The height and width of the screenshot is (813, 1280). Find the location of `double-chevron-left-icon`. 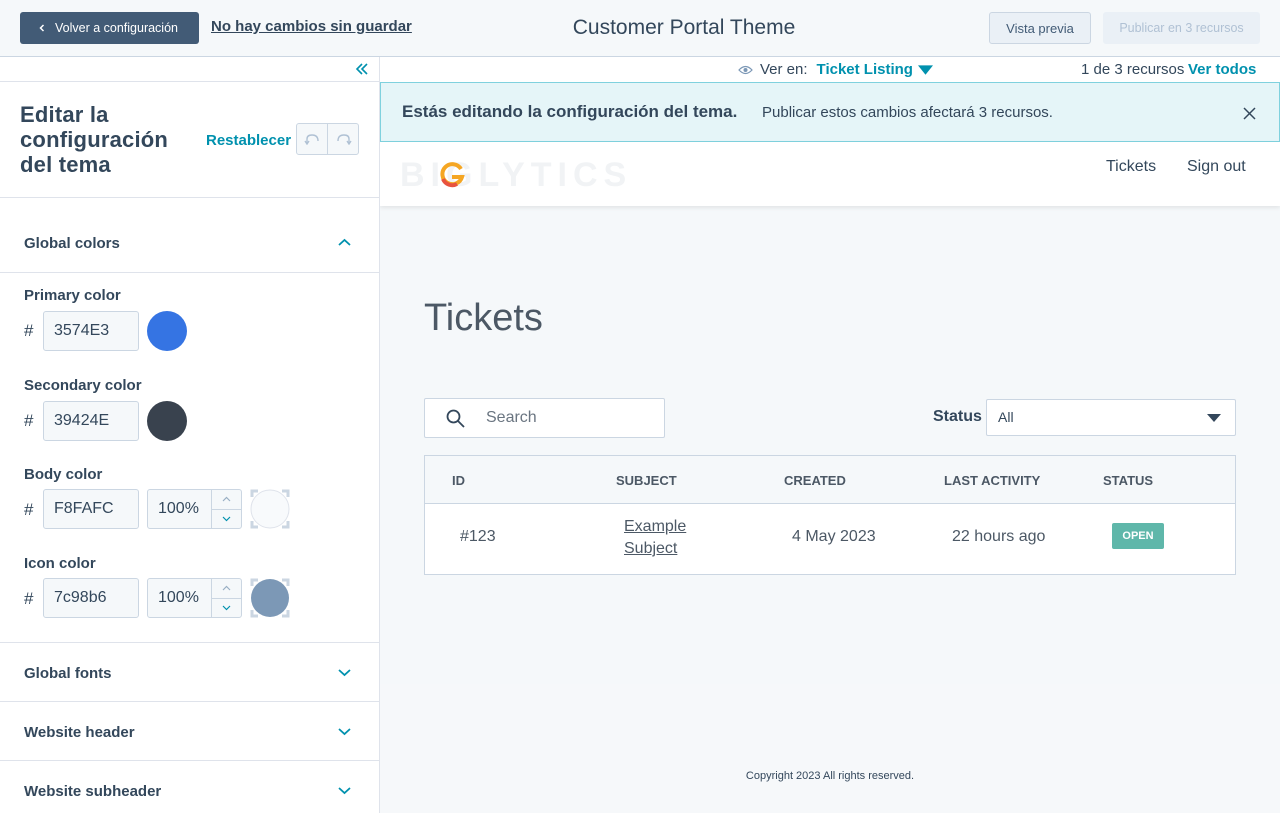

double-chevron-left-icon is located at coordinates (362, 69).